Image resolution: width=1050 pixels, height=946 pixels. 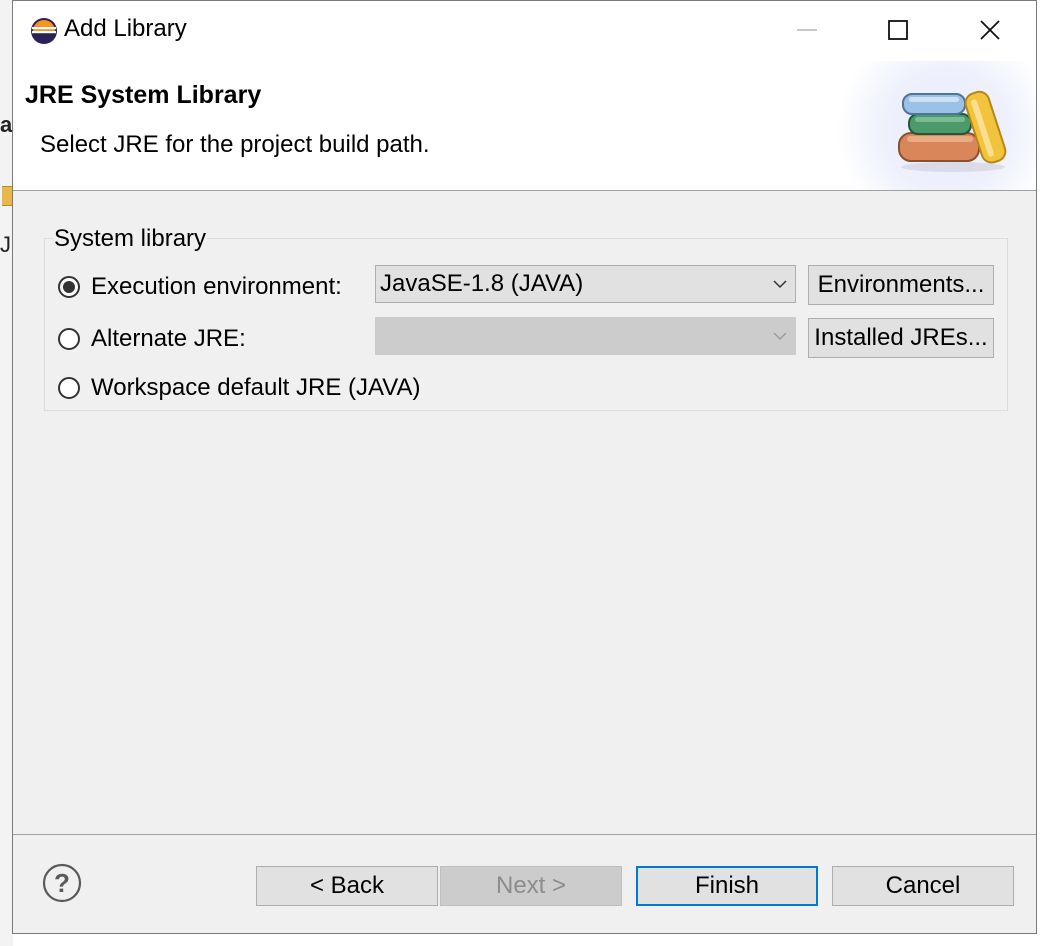 I want to click on close-button, so click(x=990, y=30).